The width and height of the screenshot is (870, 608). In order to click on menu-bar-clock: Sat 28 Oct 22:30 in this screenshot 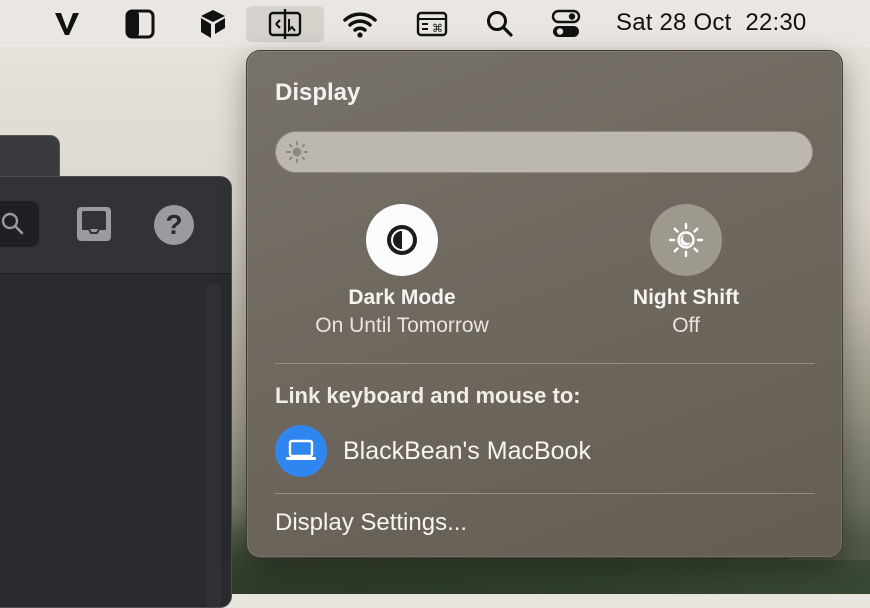, I will do `click(711, 23)`.